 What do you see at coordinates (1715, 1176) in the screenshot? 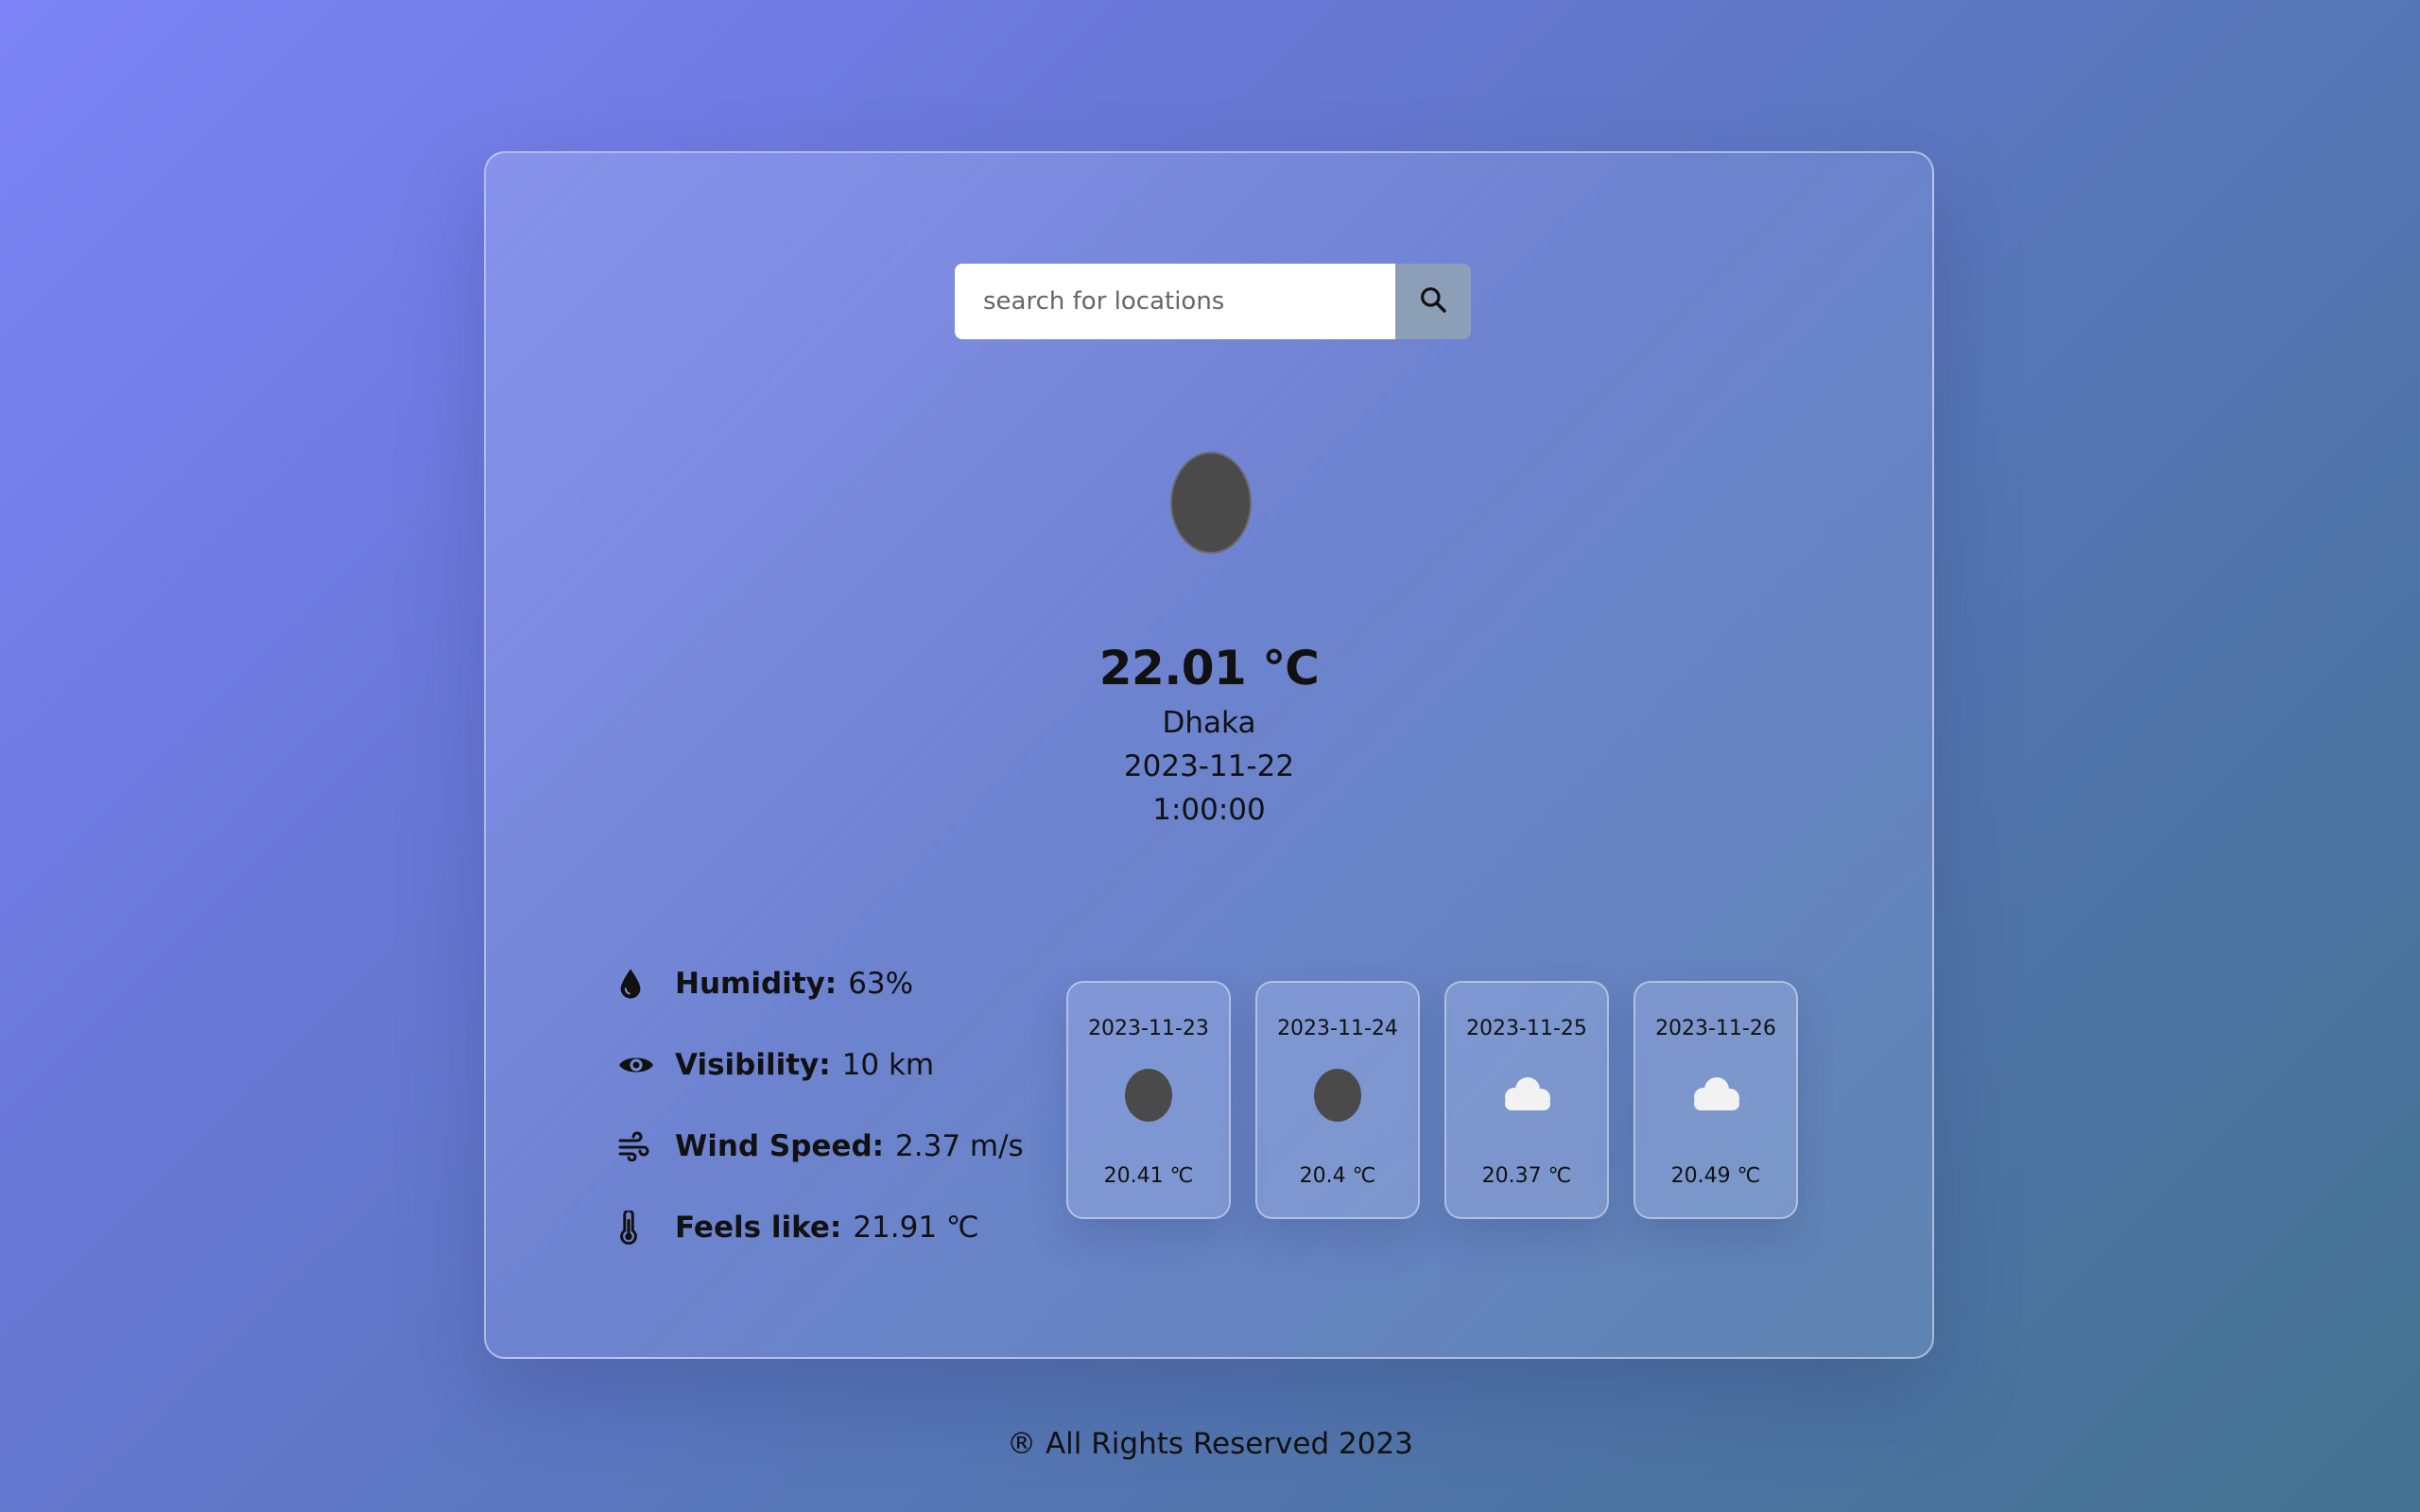
I see `forecast-temperature: 20.49 ℃` at bounding box center [1715, 1176].